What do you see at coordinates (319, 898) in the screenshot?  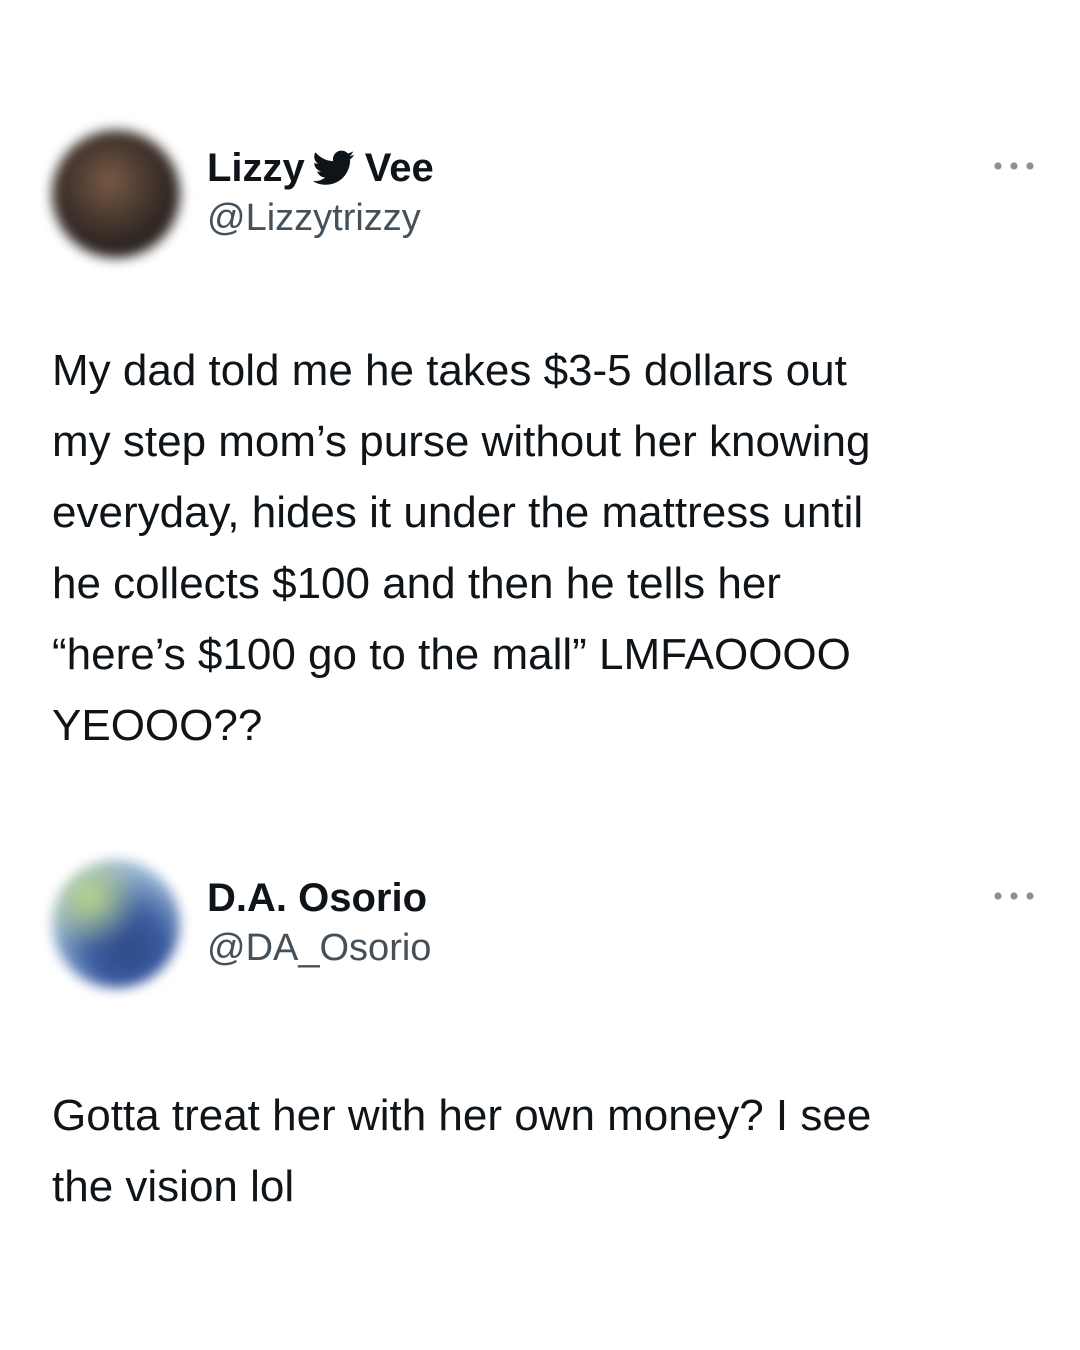 I see `display-name: D.A. Osorio` at bounding box center [319, 898].